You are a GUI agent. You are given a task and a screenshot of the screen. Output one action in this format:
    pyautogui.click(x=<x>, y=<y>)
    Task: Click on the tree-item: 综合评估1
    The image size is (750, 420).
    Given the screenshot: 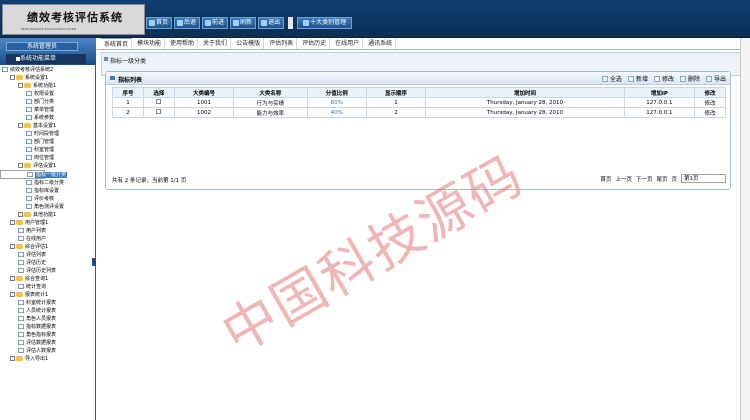 What is the action you would take?
    pyautogui.click(x=48, y=247)
    